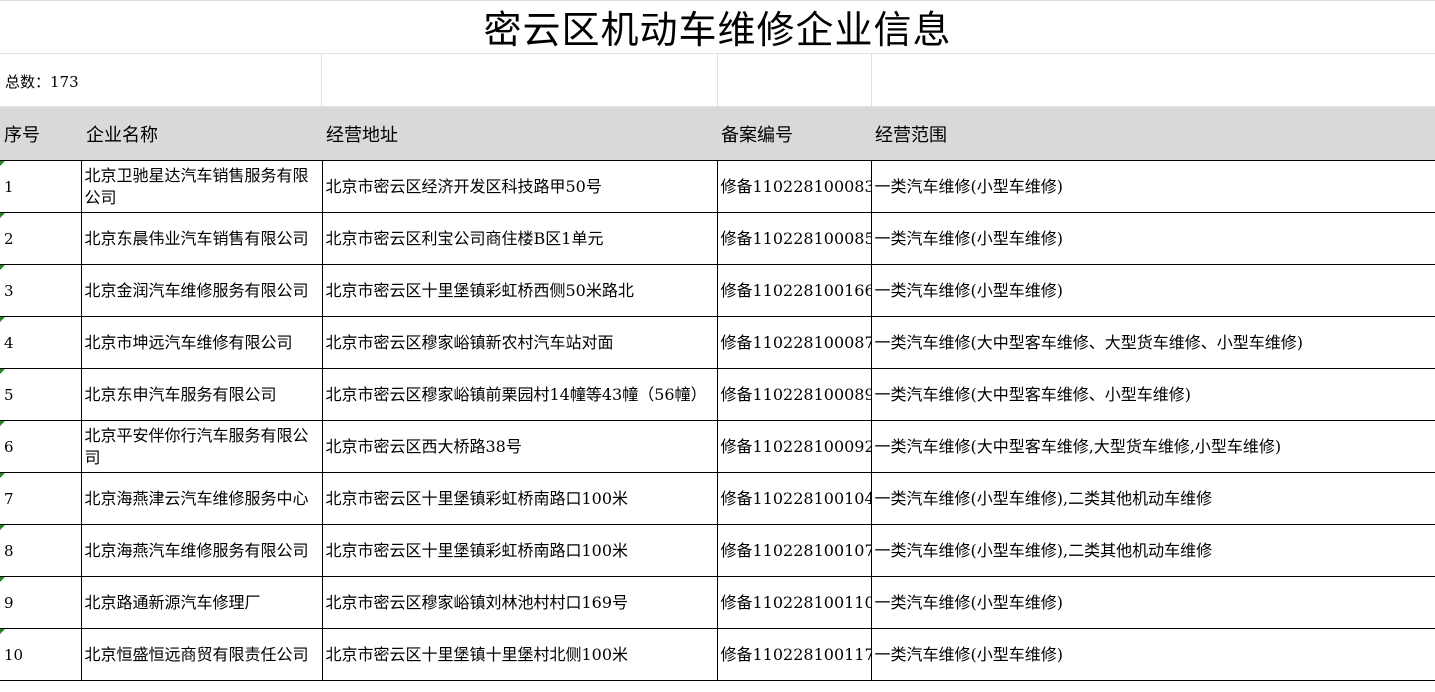 This screenshot has width=1435, height=692. I want to click on business-scope-cell: 一类汽车维修(大中型客车维修、小型车维修), so click(1152, 394).